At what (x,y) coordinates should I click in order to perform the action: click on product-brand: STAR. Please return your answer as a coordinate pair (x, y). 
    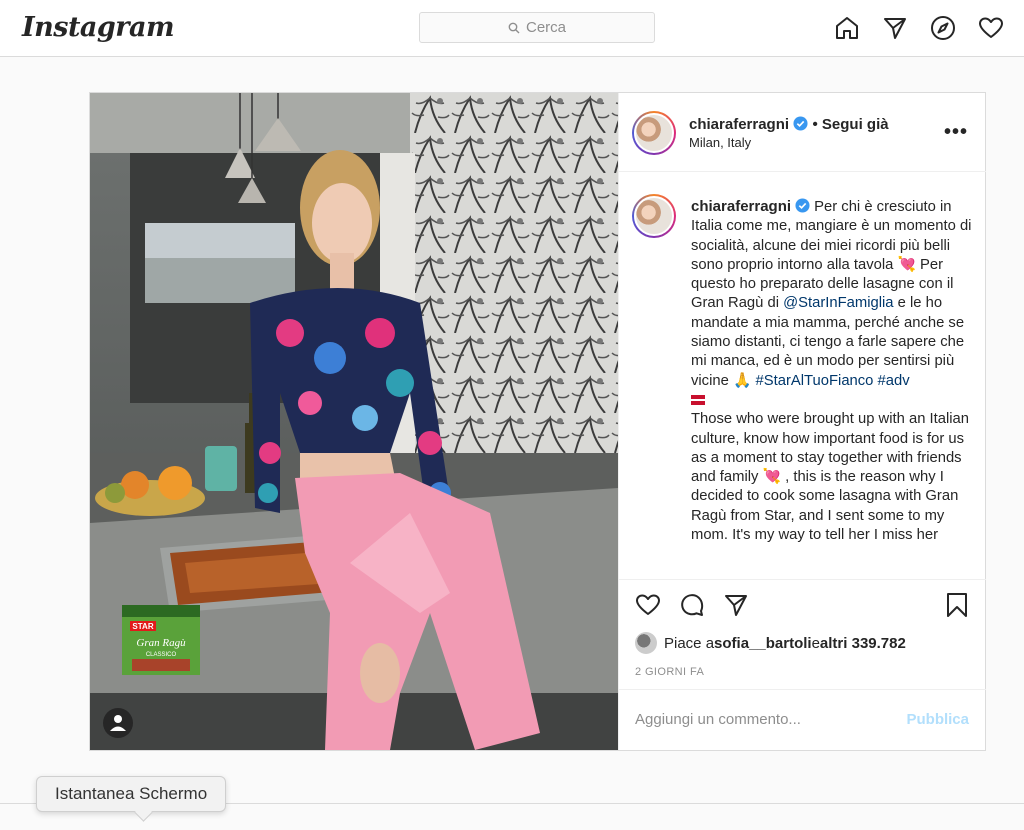
    Looking at the image, I should click on (142, 626).